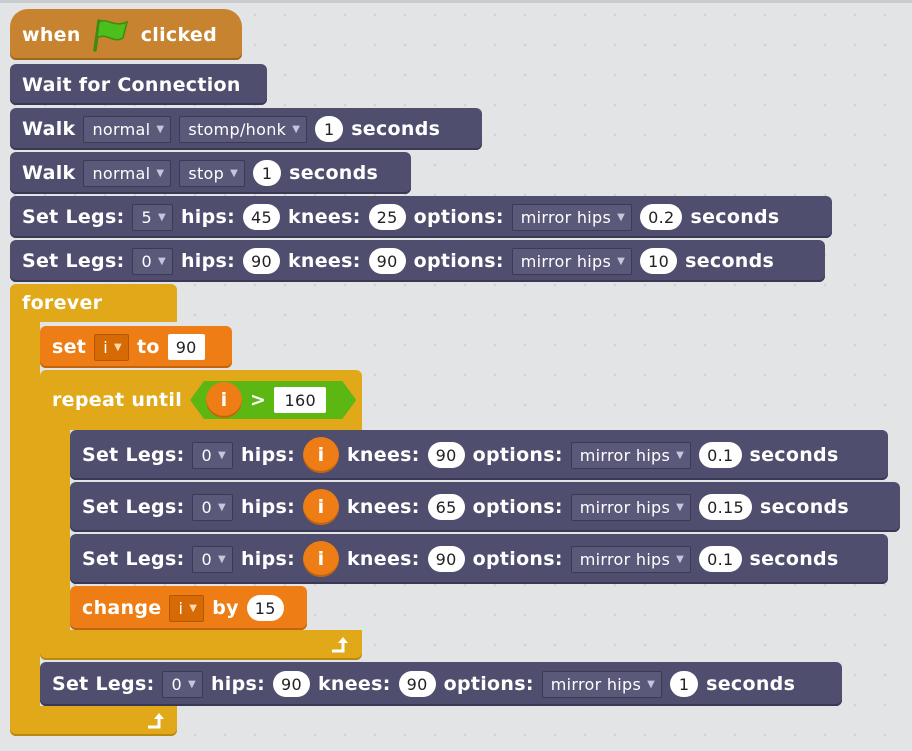 Image resolution: width=912 pixels, height=751 pixels. I want to click on change-variable-block: change i ▼ by 15, so click(188, 608).